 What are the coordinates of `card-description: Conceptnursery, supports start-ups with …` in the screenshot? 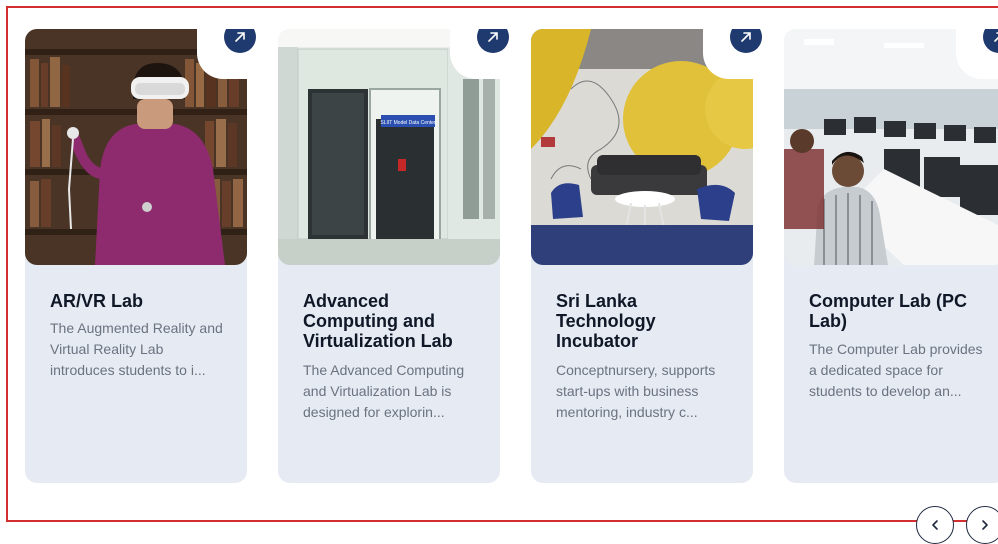 It's located at (636, 391).